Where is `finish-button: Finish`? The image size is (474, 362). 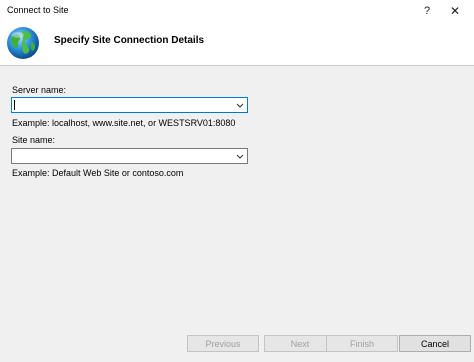 finish-button: Finish is located at coordinates (362, 343).